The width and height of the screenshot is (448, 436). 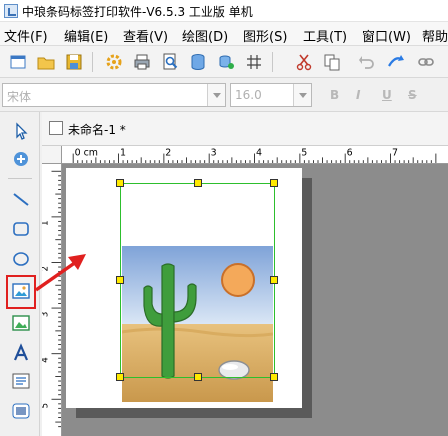 What do you see at coordinates (20, 274) in the screenshot?
I see `tool-panel` at bounding box center [20, 274].